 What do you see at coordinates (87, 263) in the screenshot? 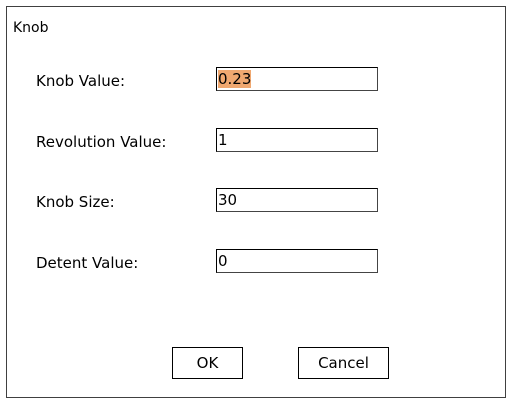
I see `detent-value-label: Detent Value:` at bounding box center [87, 263].